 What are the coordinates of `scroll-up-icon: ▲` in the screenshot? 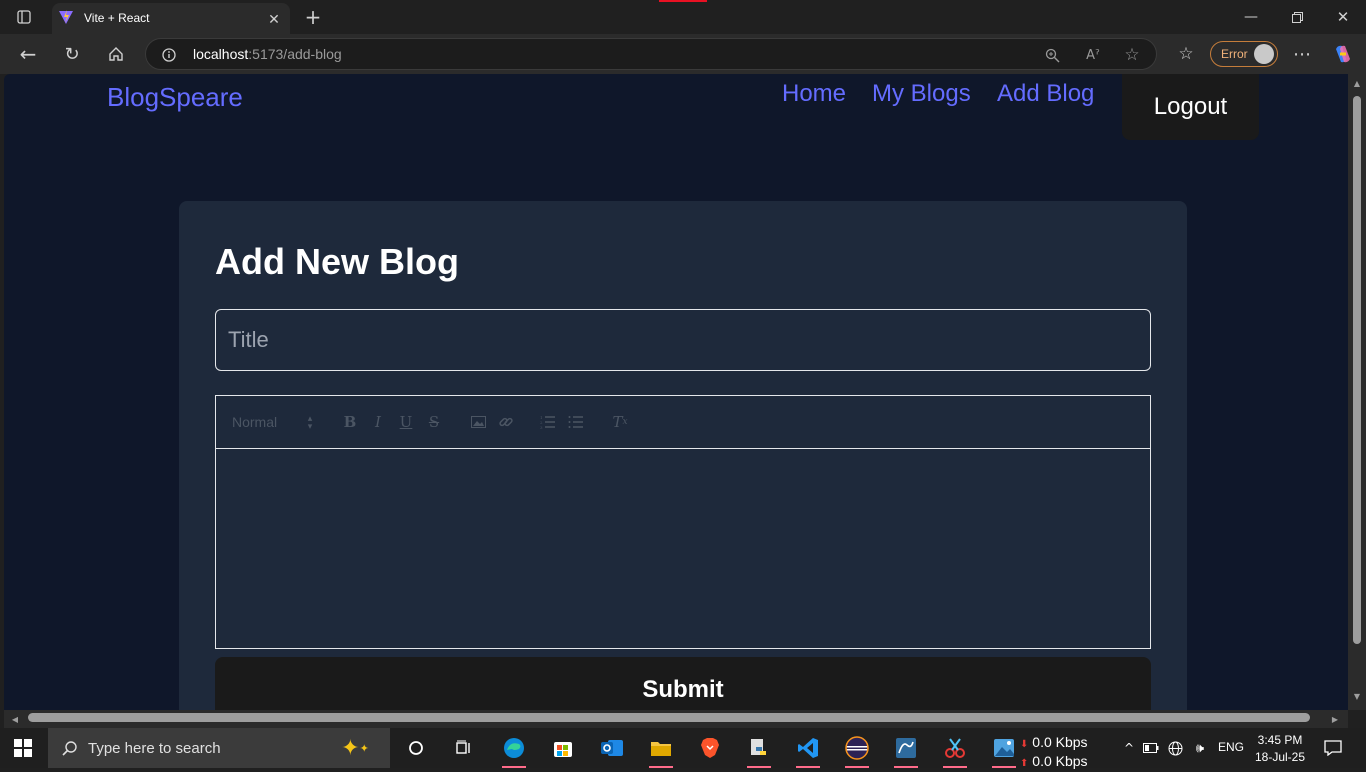 It's located at (1357, 83).